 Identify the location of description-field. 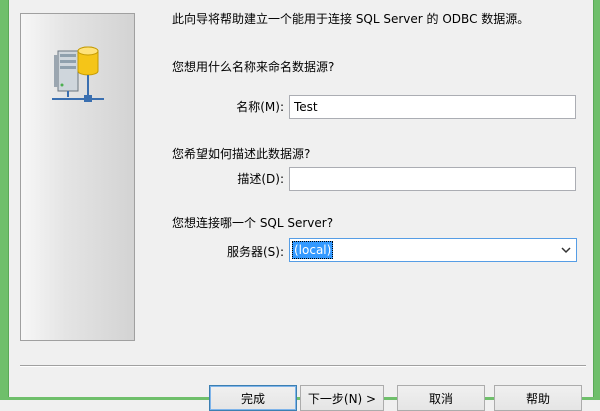
(432, 179).